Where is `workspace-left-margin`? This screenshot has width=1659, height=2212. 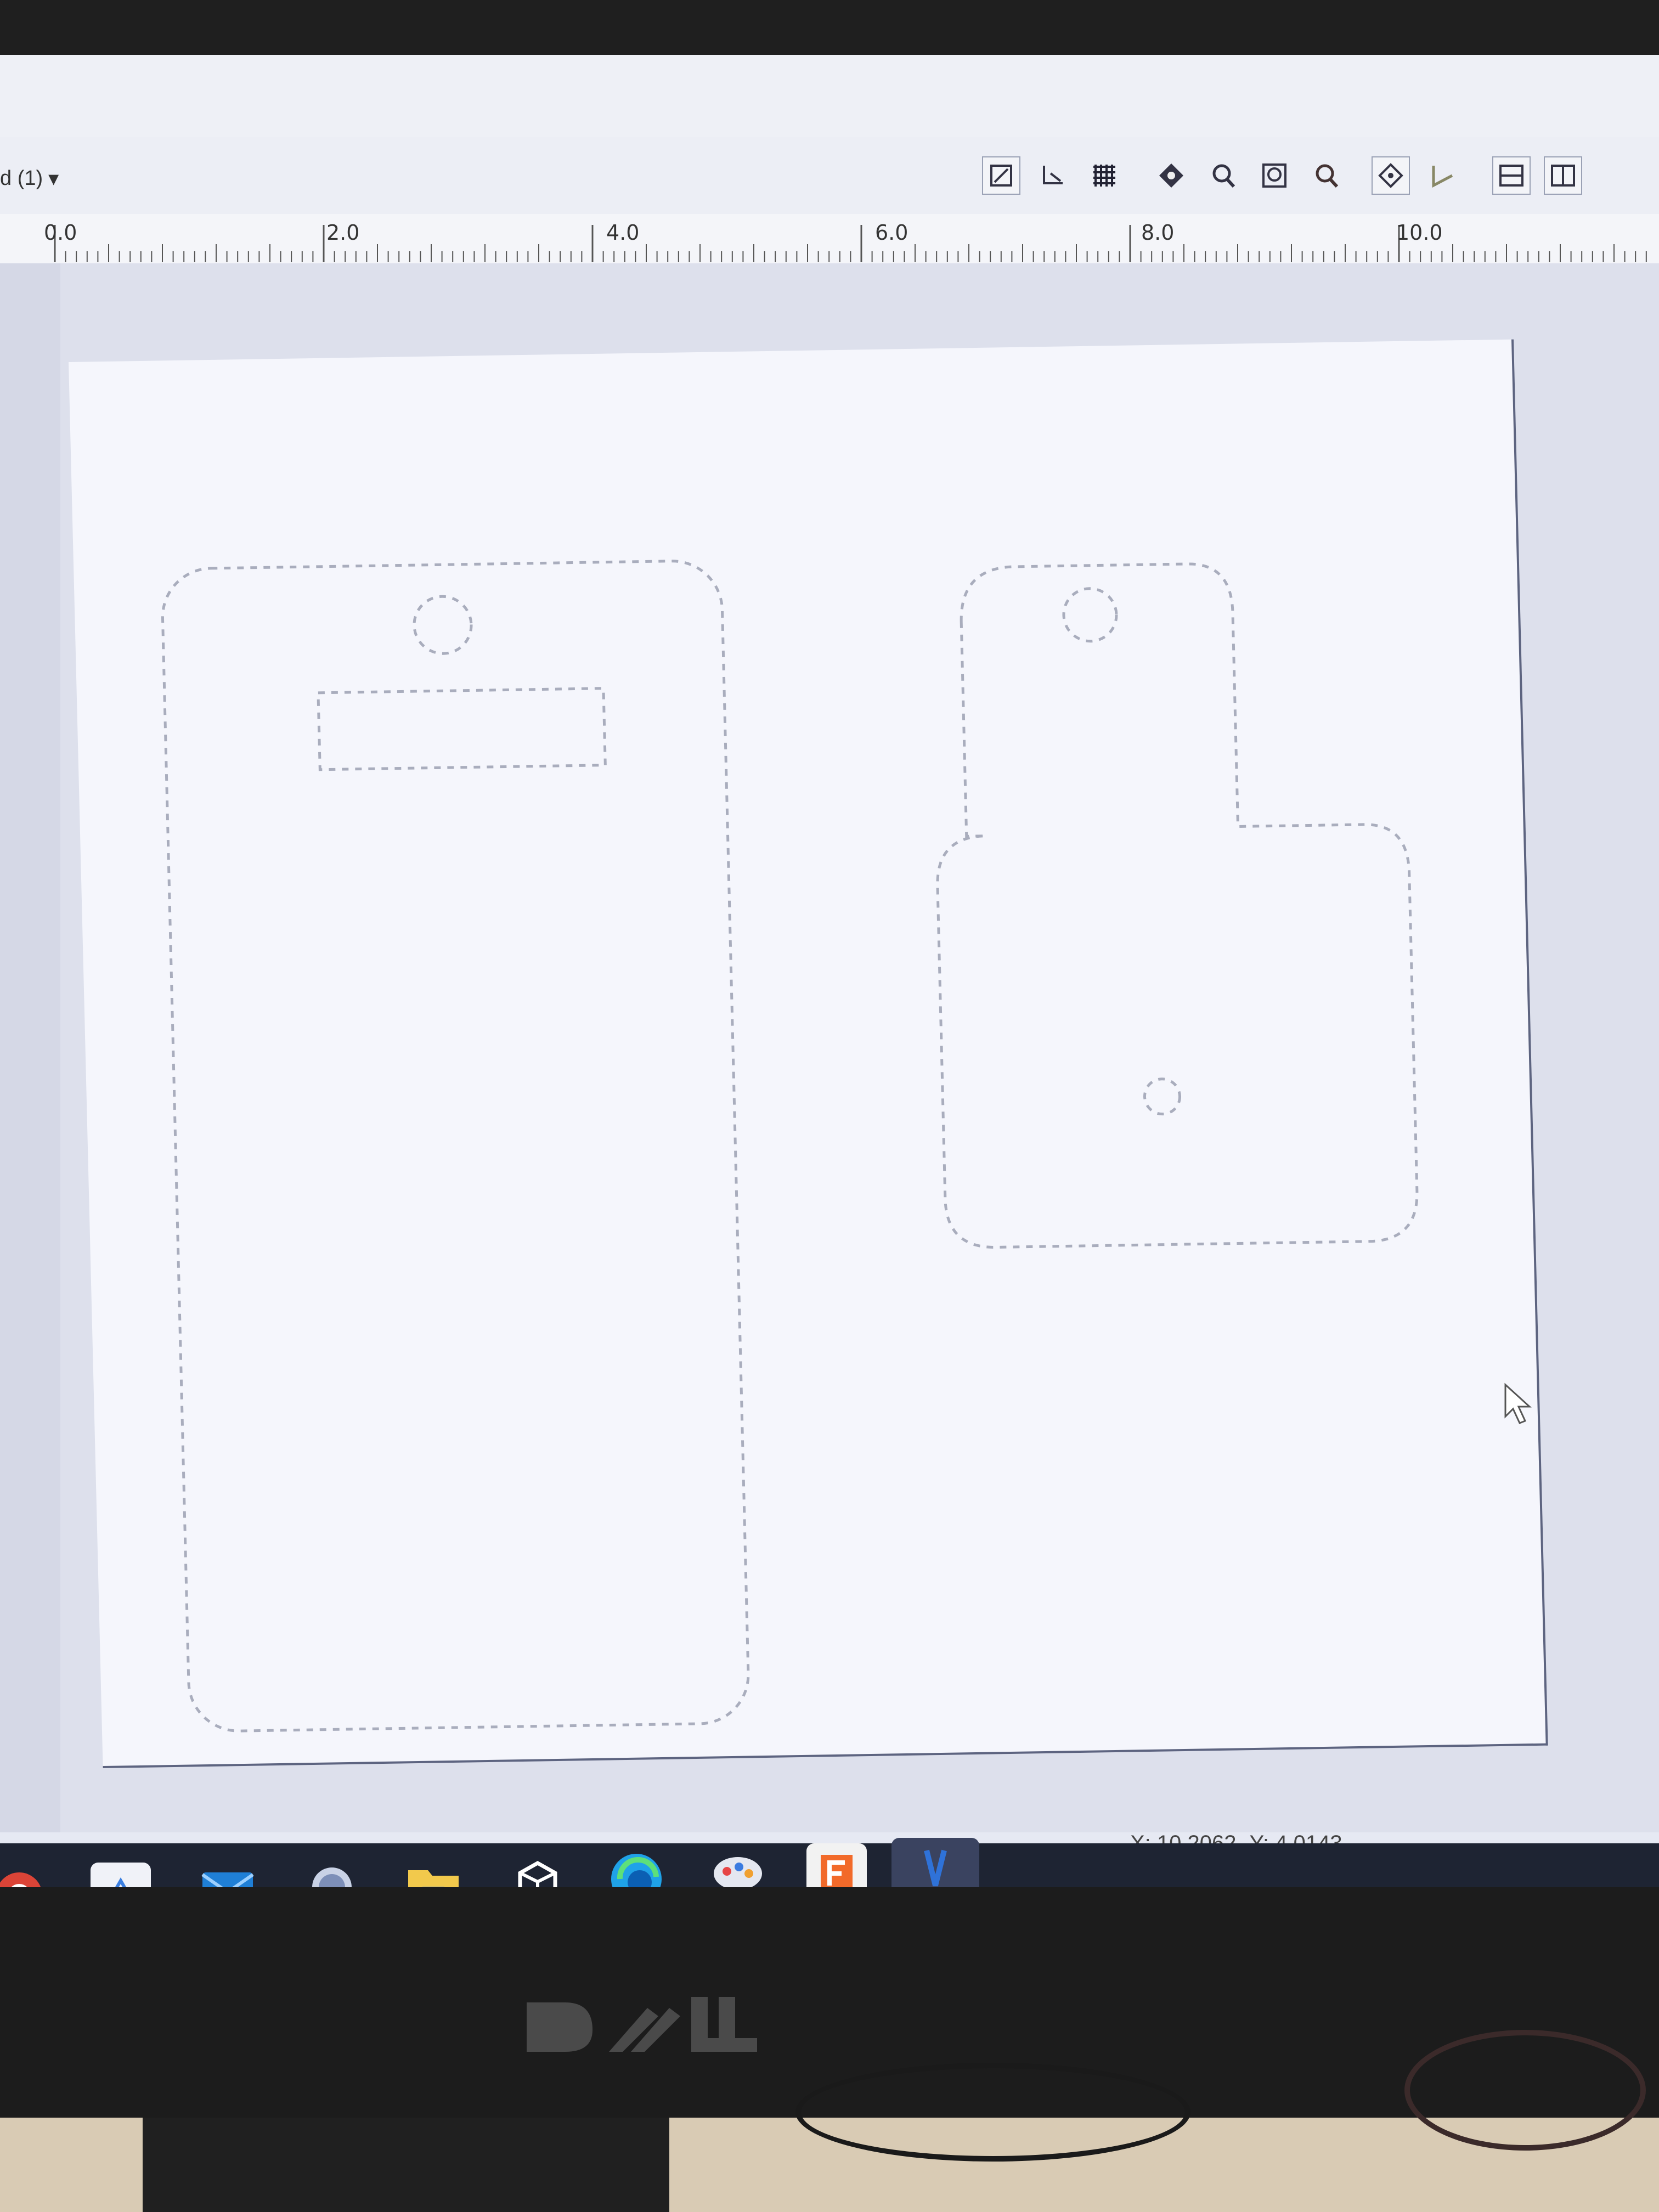 workspace-left-margin is located at coordinates (30, 1047).